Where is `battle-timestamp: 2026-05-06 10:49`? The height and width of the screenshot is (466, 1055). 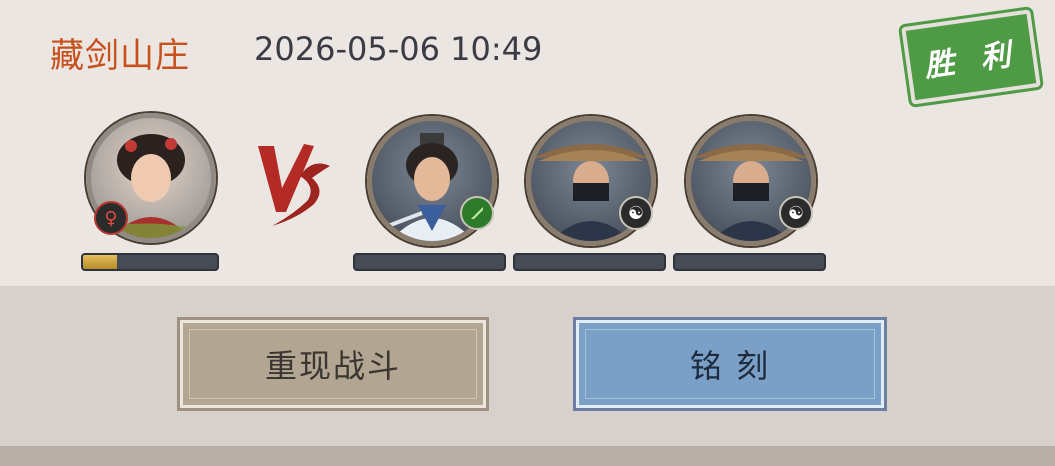
battle-timestamp: 2026-05-06 10:49 is located at coordinates (398, 49).